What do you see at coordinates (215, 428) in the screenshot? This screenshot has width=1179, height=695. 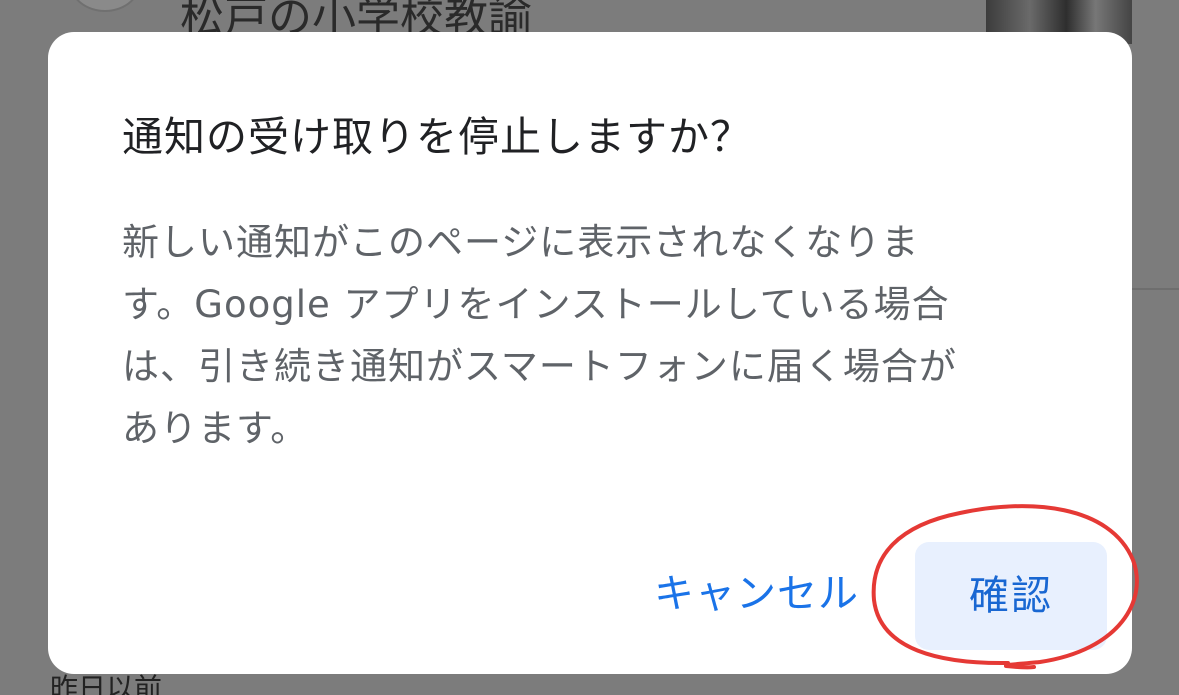 I see `dialog-message-line: あります。` at bounding box center [215, 428].